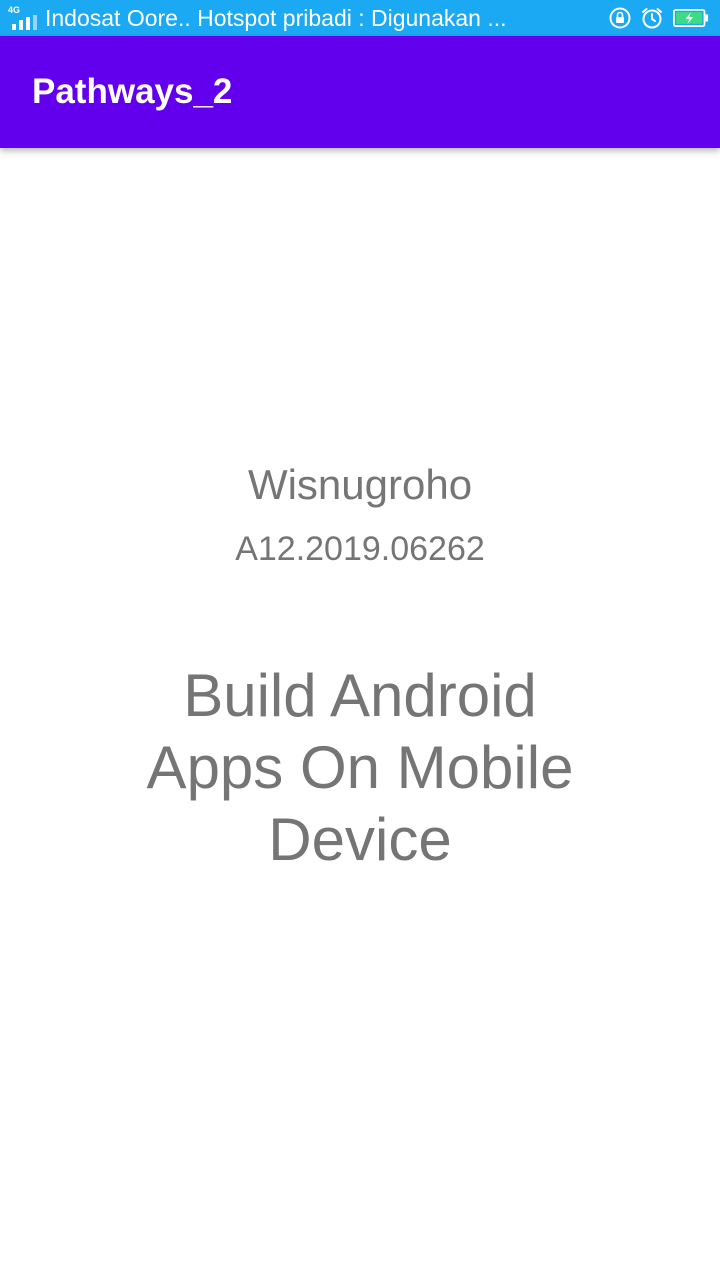  Describe the element at coordinates (23, 18) in the screenshot. I see `signal-icon: 4G` at that location.